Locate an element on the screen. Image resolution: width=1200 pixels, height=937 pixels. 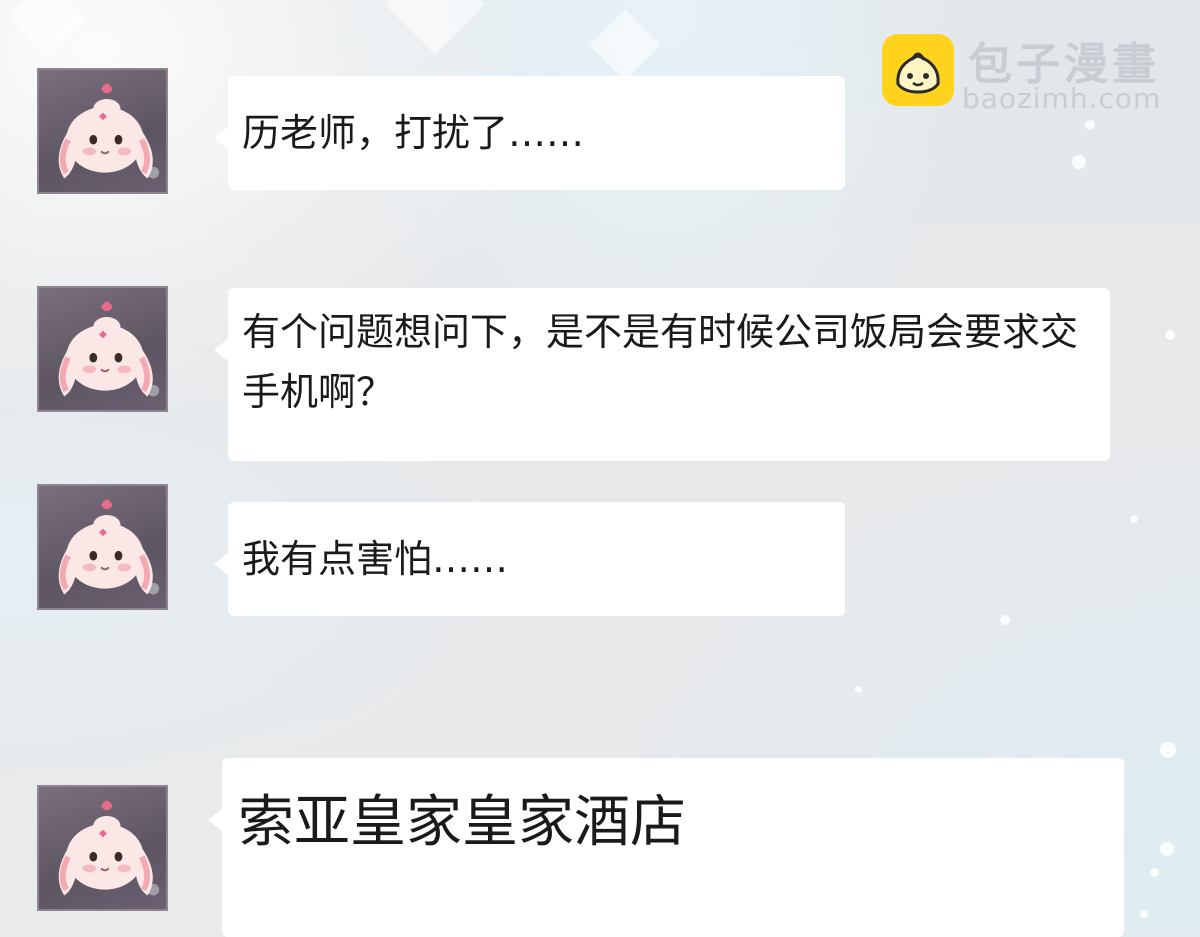
message-text: 索亚皇家皇家酒店 is located at coordinates (462, 822).